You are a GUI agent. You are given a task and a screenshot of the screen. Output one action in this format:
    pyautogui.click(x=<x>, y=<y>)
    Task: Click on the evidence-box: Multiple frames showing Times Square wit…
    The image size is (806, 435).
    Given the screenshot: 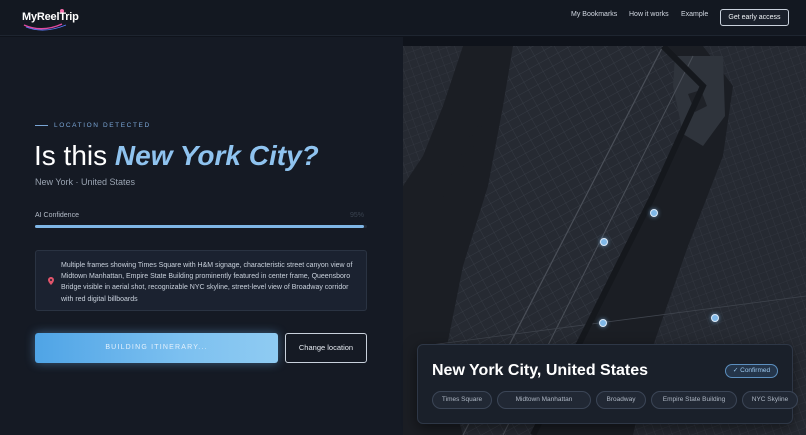 What is the action you would take?
    pyautogui.click(x=201, y=280)
    